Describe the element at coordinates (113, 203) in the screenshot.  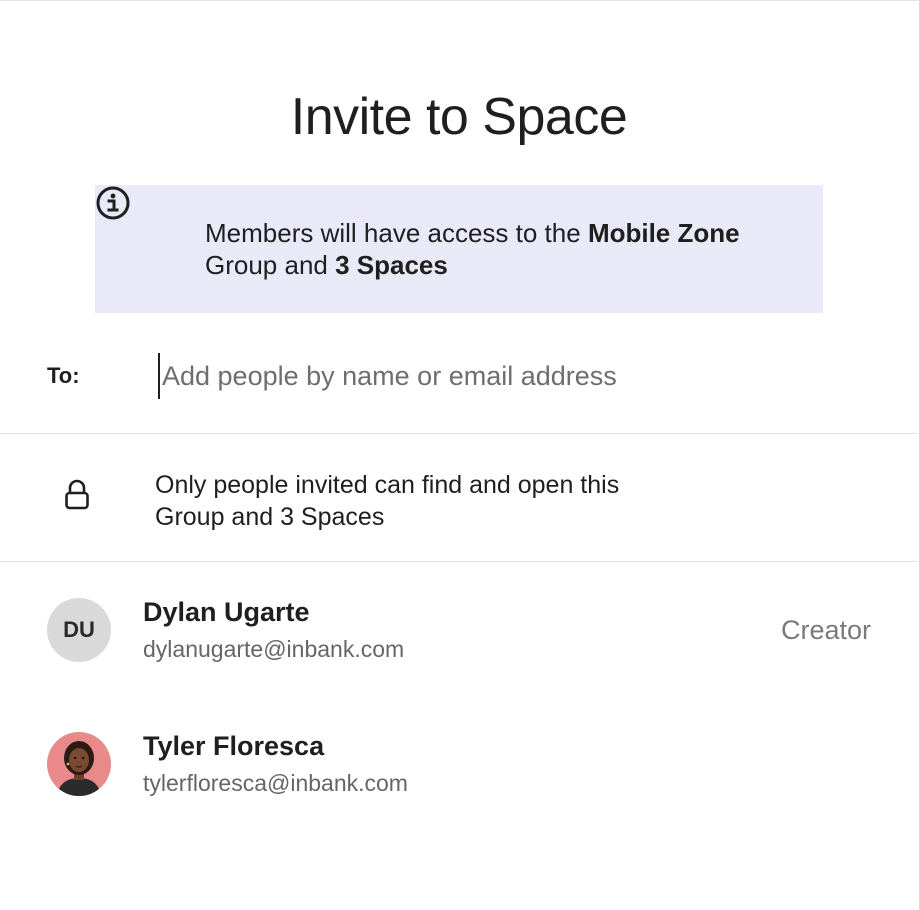
I see `info-icon` at that location.